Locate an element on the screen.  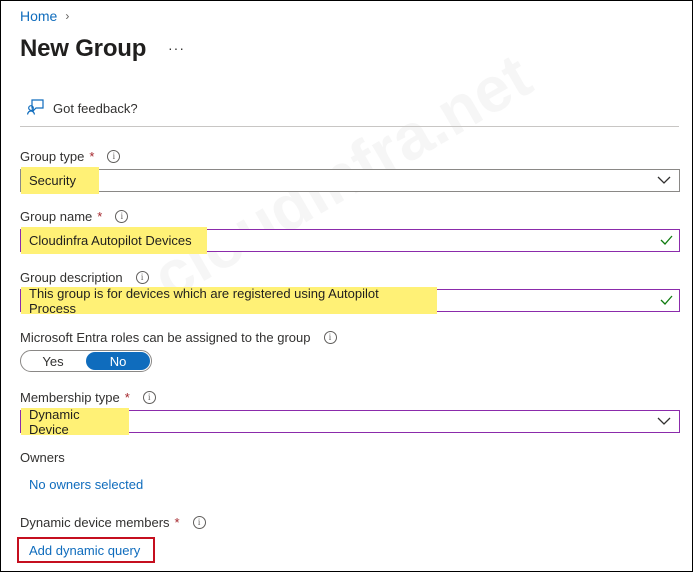
membership-type-value: Dynamic Device is located at coordinates (75, 422).